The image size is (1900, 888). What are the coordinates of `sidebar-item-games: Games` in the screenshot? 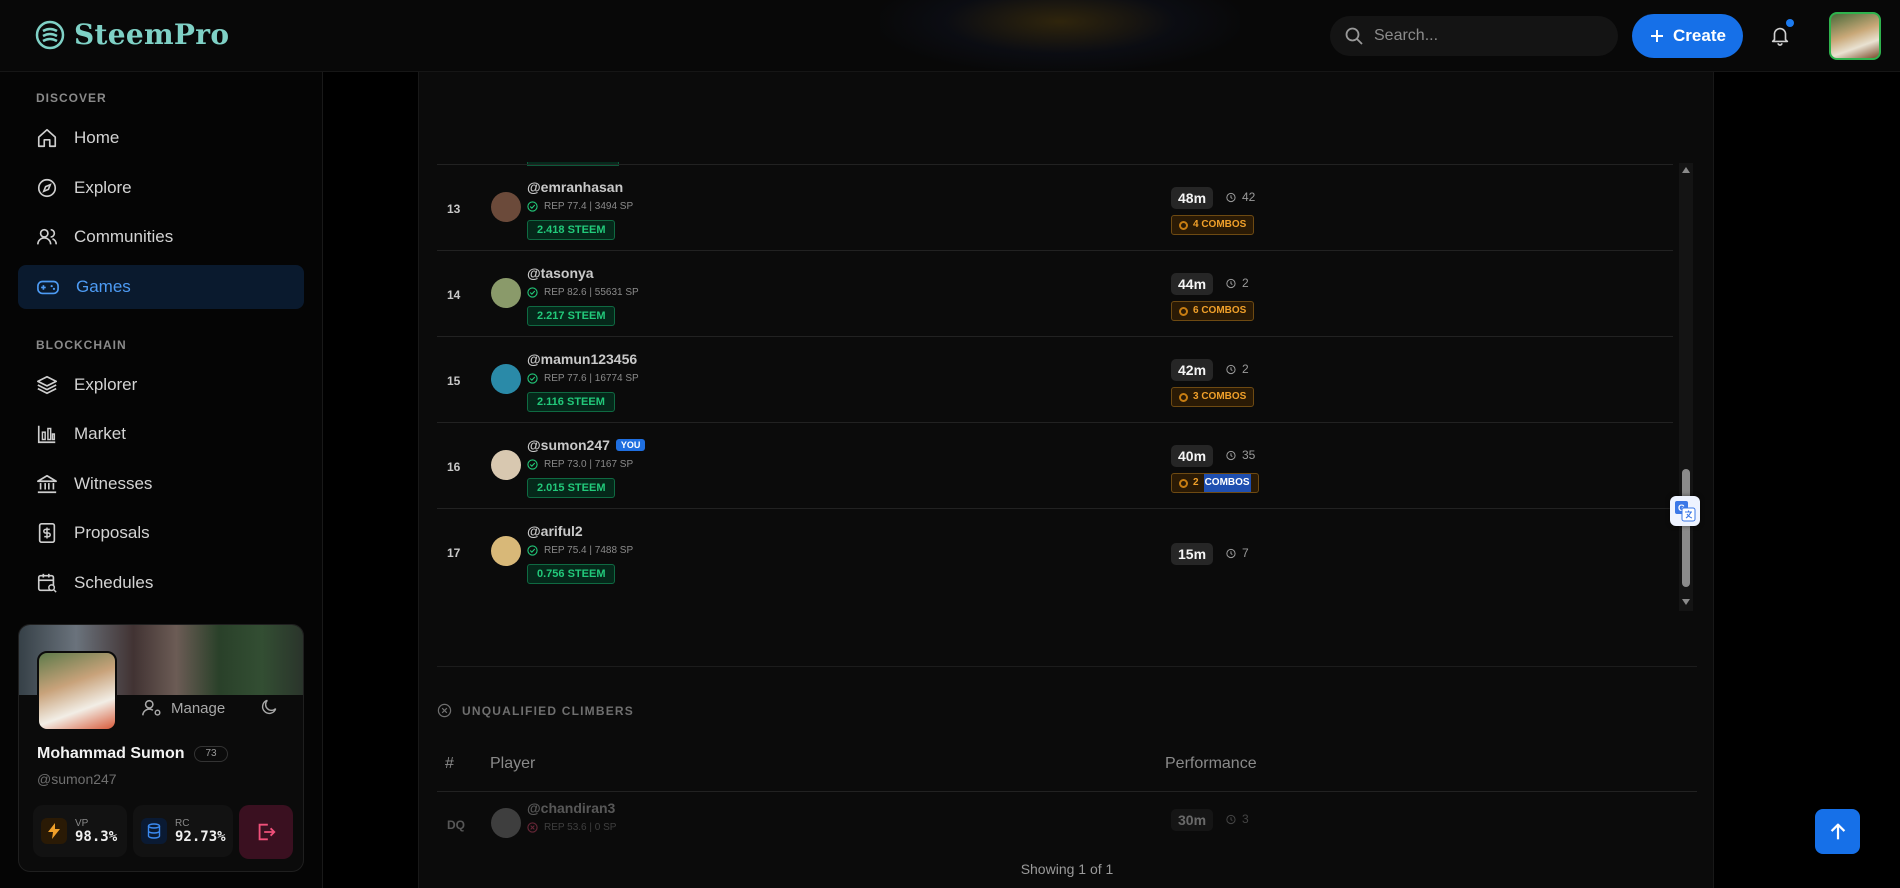 It's located at (161, 287).